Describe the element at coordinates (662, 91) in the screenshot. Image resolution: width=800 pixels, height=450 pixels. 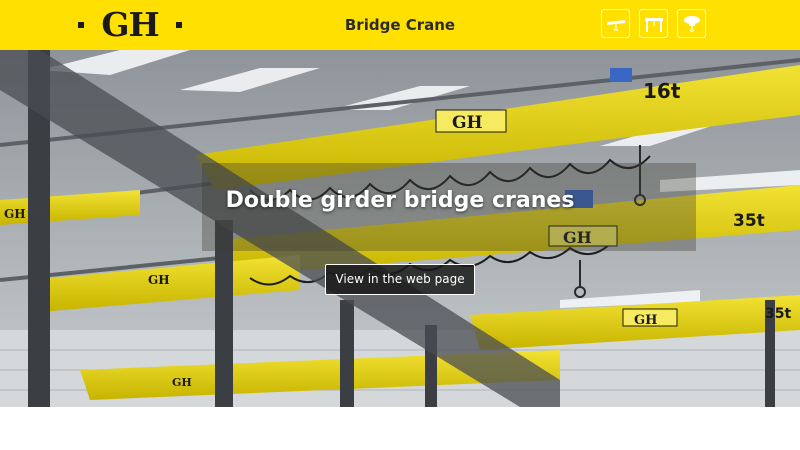
I see `capacity-label: 16t` at that location.